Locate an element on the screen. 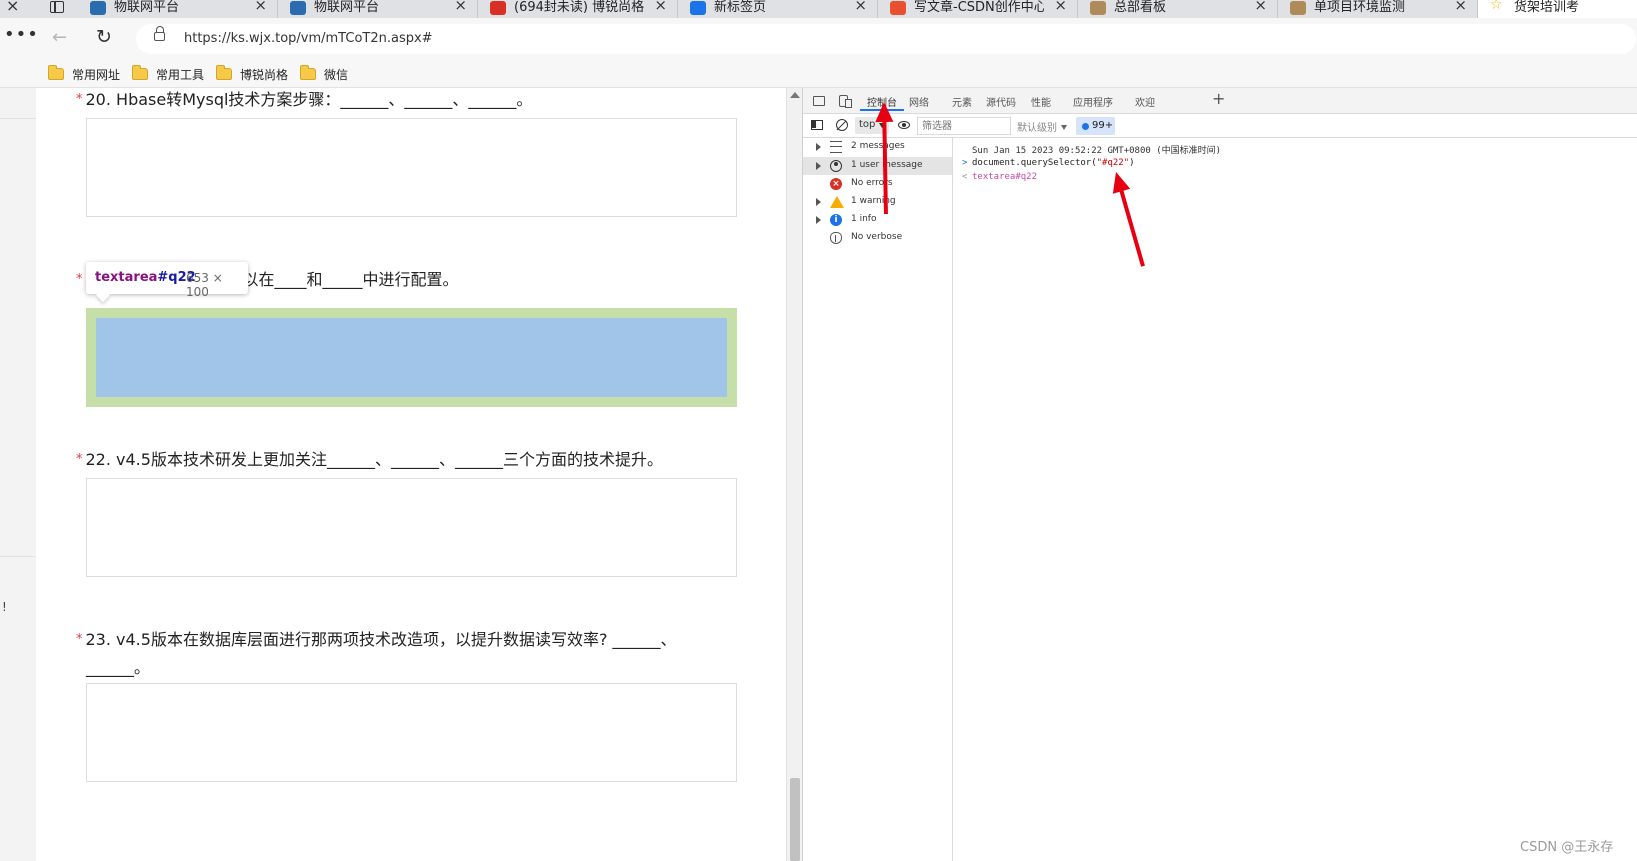  tab-elements: 元素 is located at coordinates (962, 101).